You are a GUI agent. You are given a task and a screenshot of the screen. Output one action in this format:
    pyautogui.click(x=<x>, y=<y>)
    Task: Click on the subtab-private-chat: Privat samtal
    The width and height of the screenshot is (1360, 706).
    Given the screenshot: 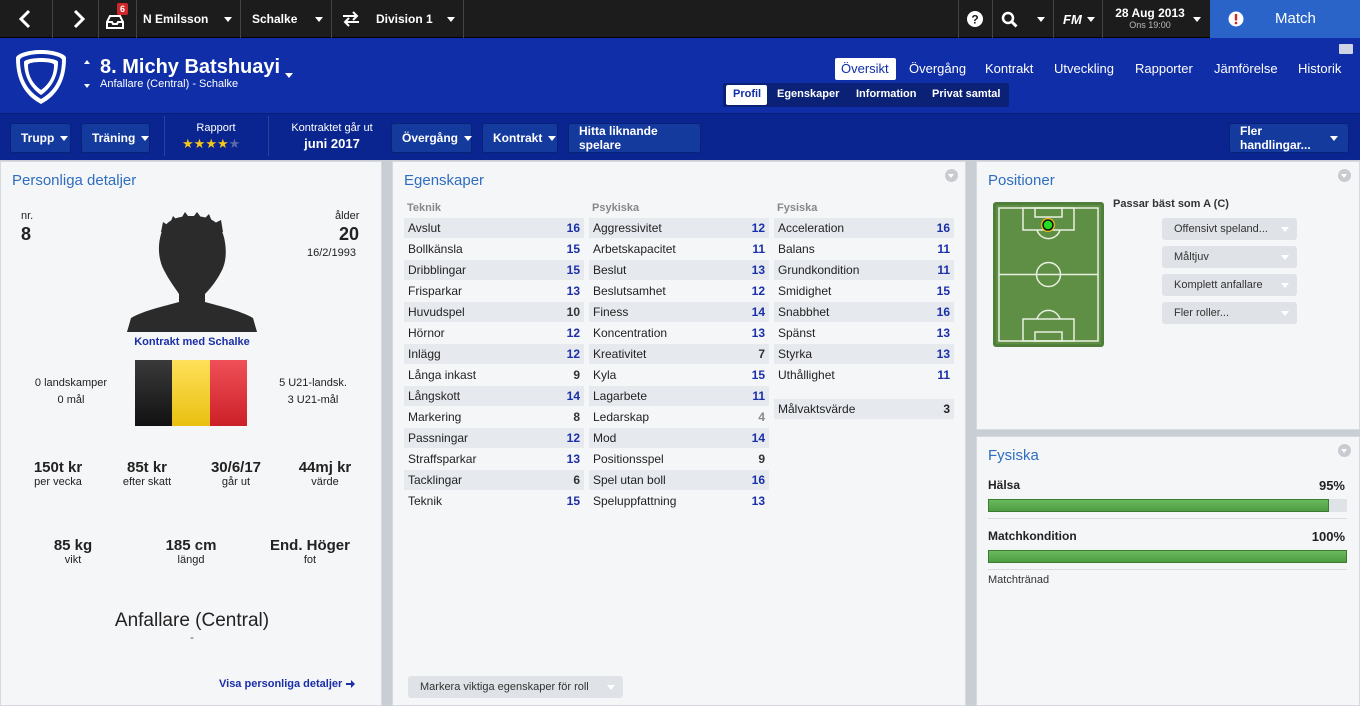 What is the action you would take?
    pyautogui.click(x=966, y=94)
    